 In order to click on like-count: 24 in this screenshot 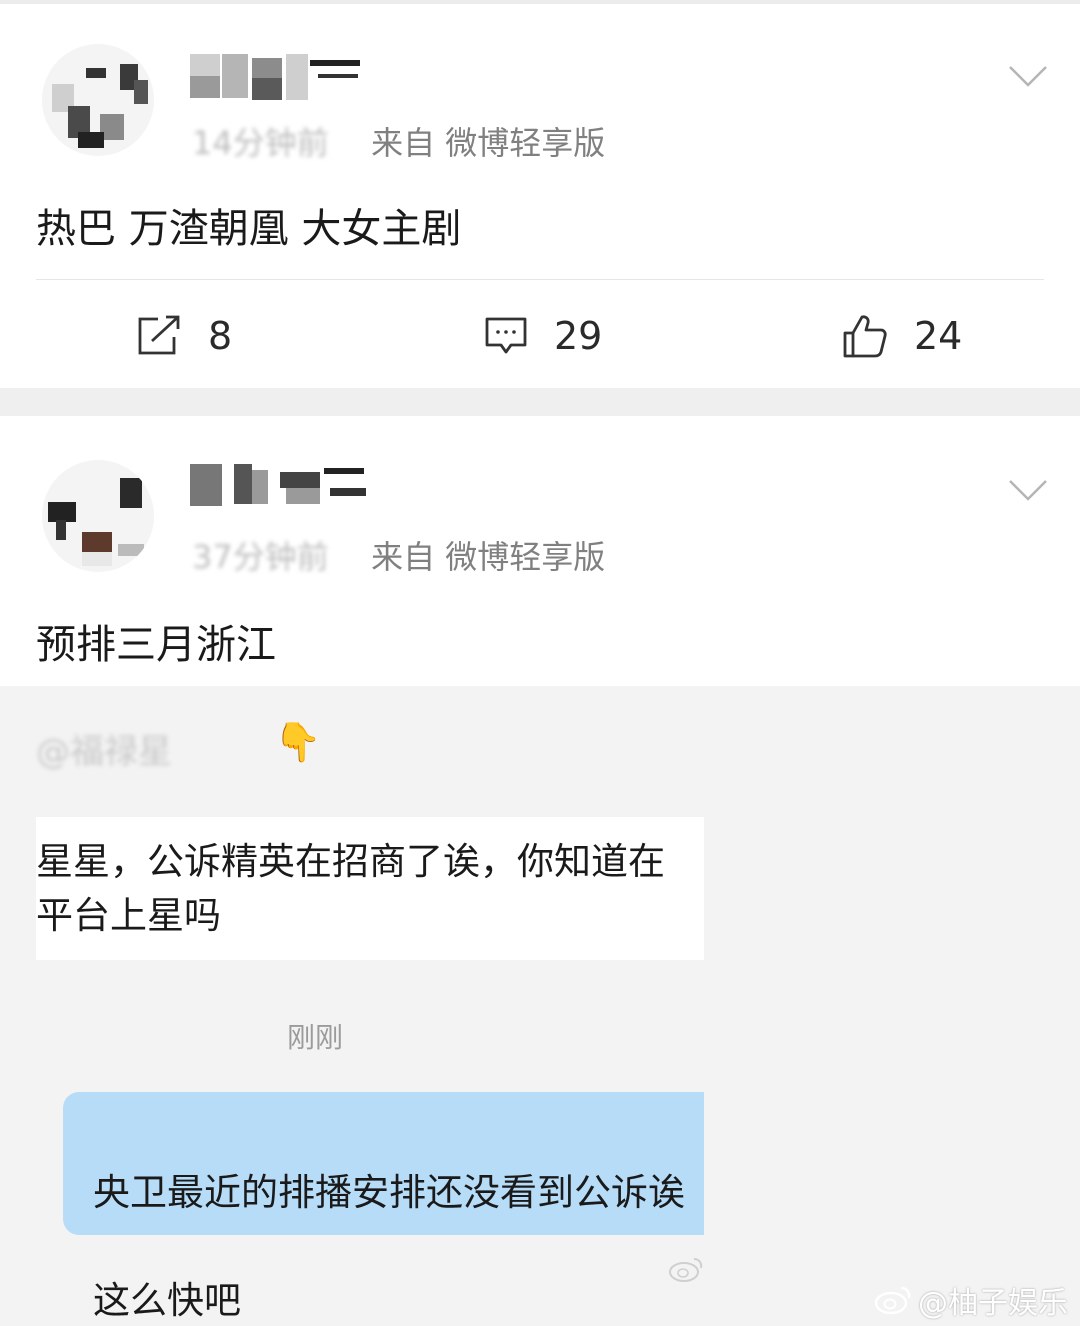, I will do `click(938, 336)`.